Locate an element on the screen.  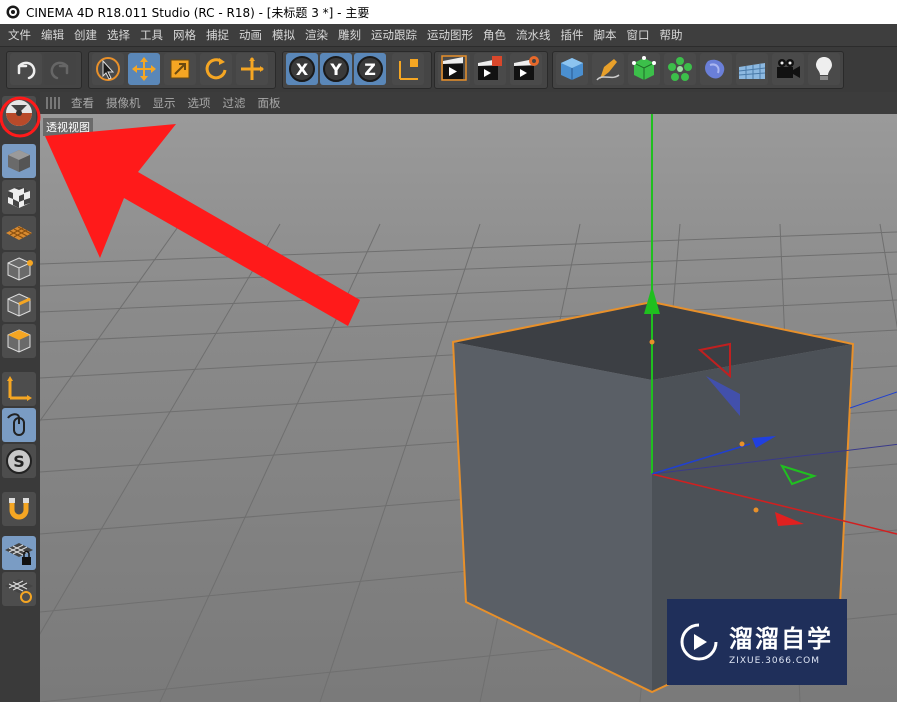
coordinate-system-icon is located at coordinates (408, 69).